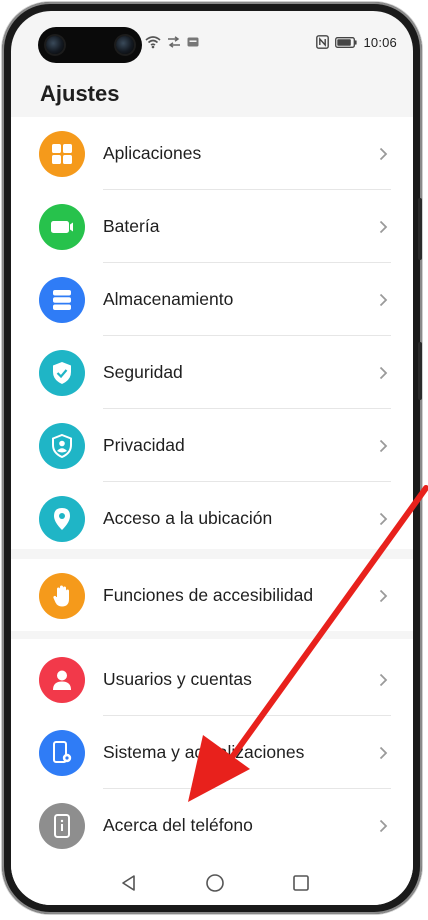 The image size is (428, 920). I want to click on navigation-bar, so click(212, 883).